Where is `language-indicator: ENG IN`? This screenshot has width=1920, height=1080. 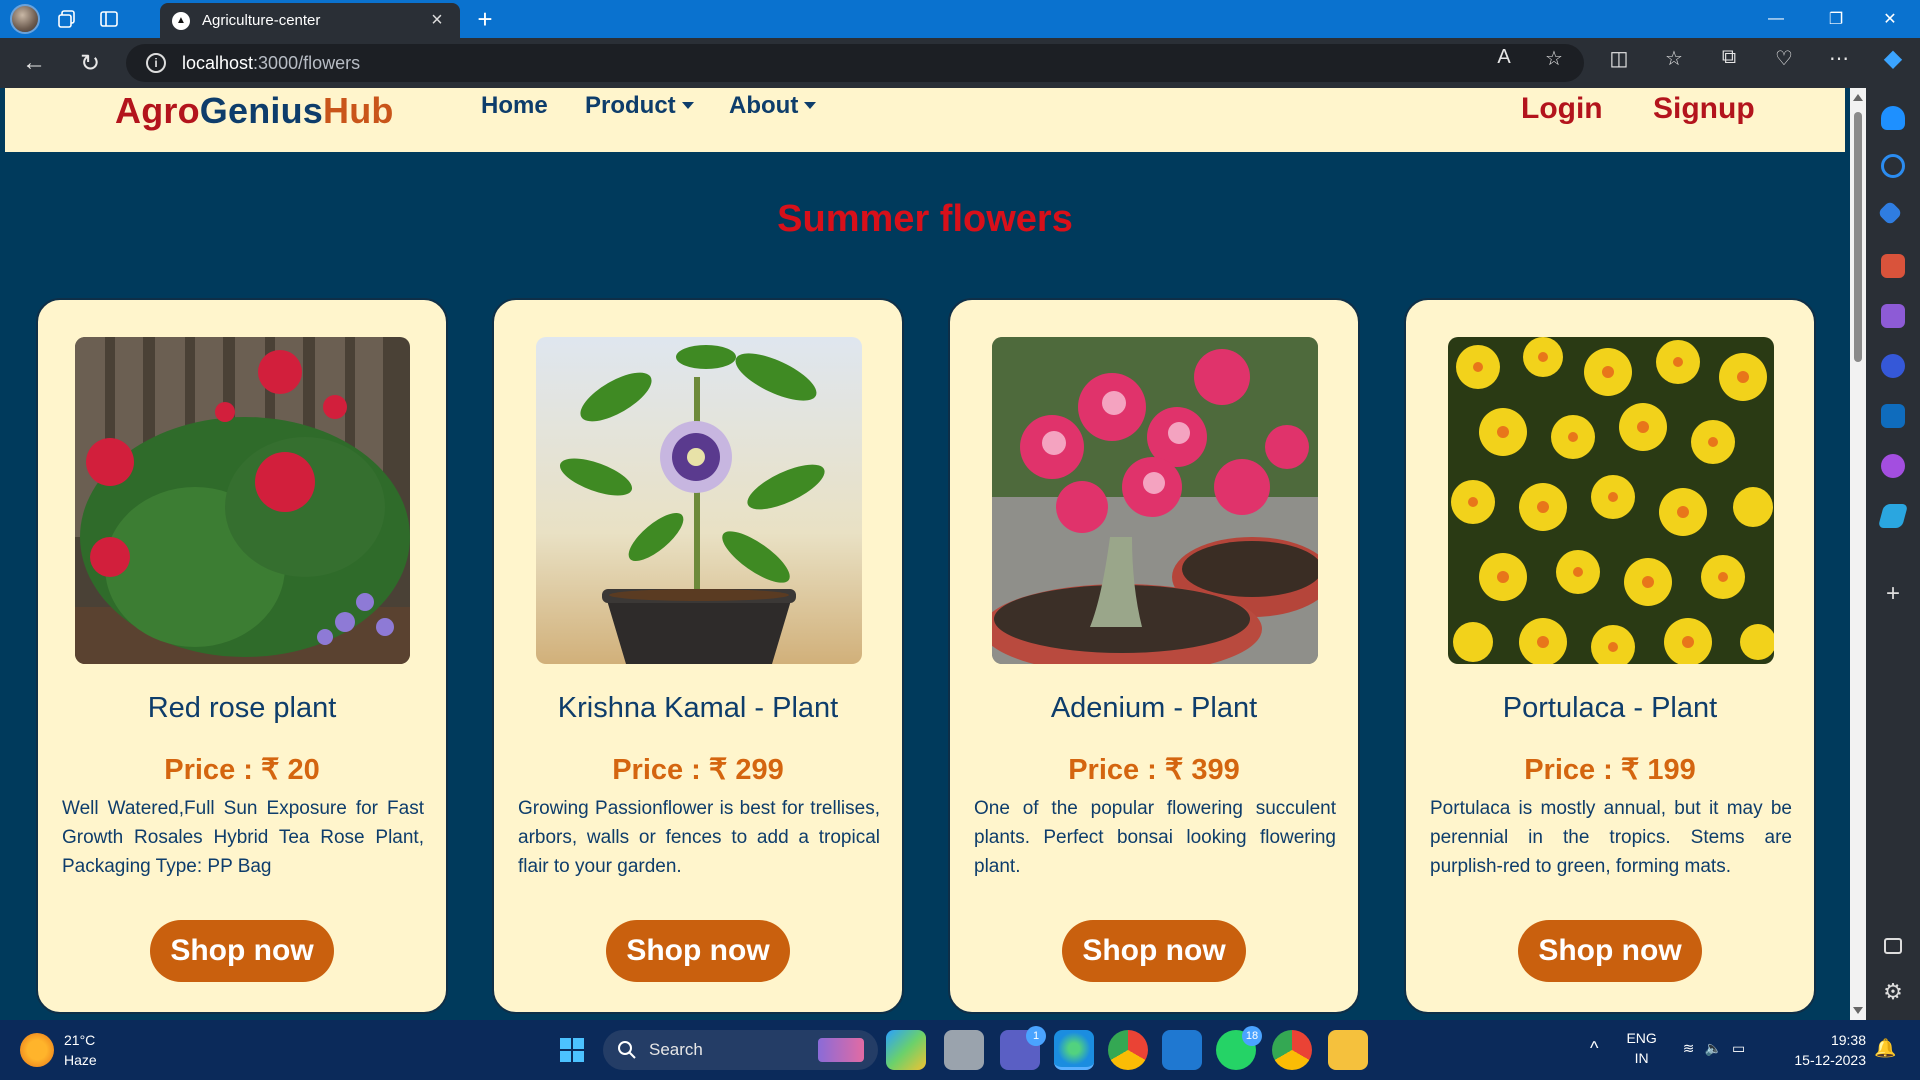 language-indicator: ENG IN is located at coordinates (1641, 1048).